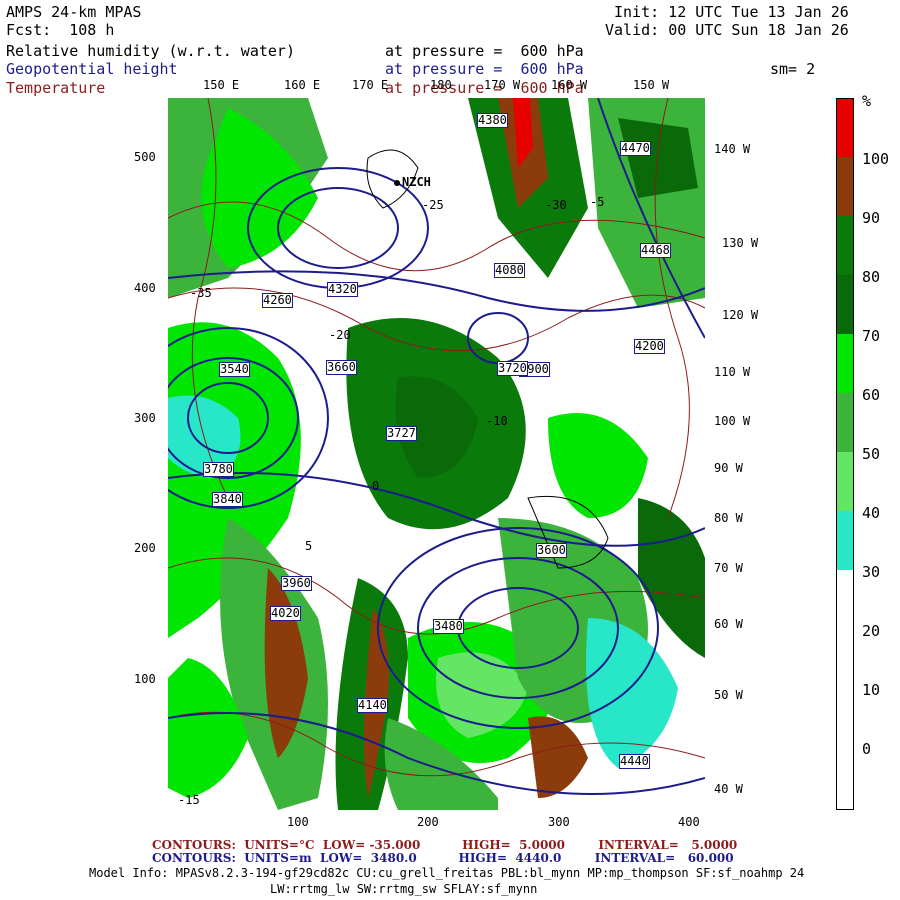 Image resolution: width=900 pixels, height=900 pixels. Describe the element at coordinates (145, 157) in the screenshot. I see `y-tick-label: 500` at that location.